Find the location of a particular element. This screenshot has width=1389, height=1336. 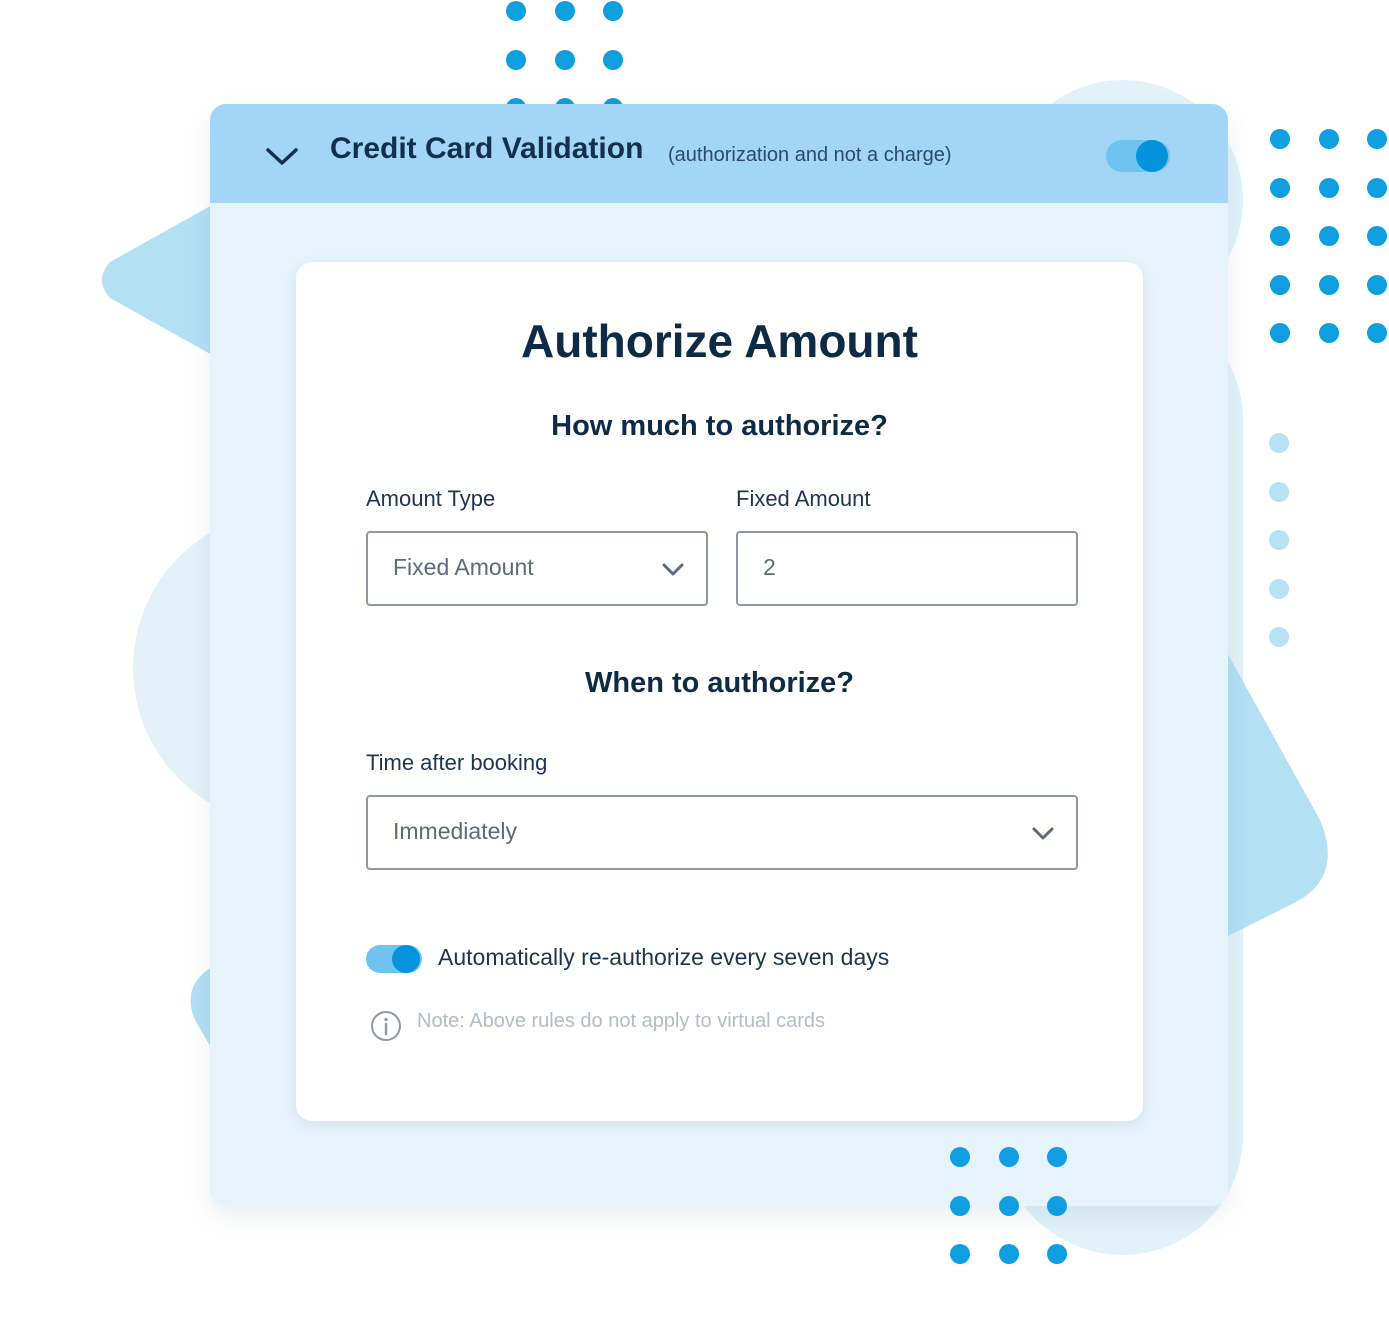

fixed-amount-input: 2 is located at coordinates (907, 568).